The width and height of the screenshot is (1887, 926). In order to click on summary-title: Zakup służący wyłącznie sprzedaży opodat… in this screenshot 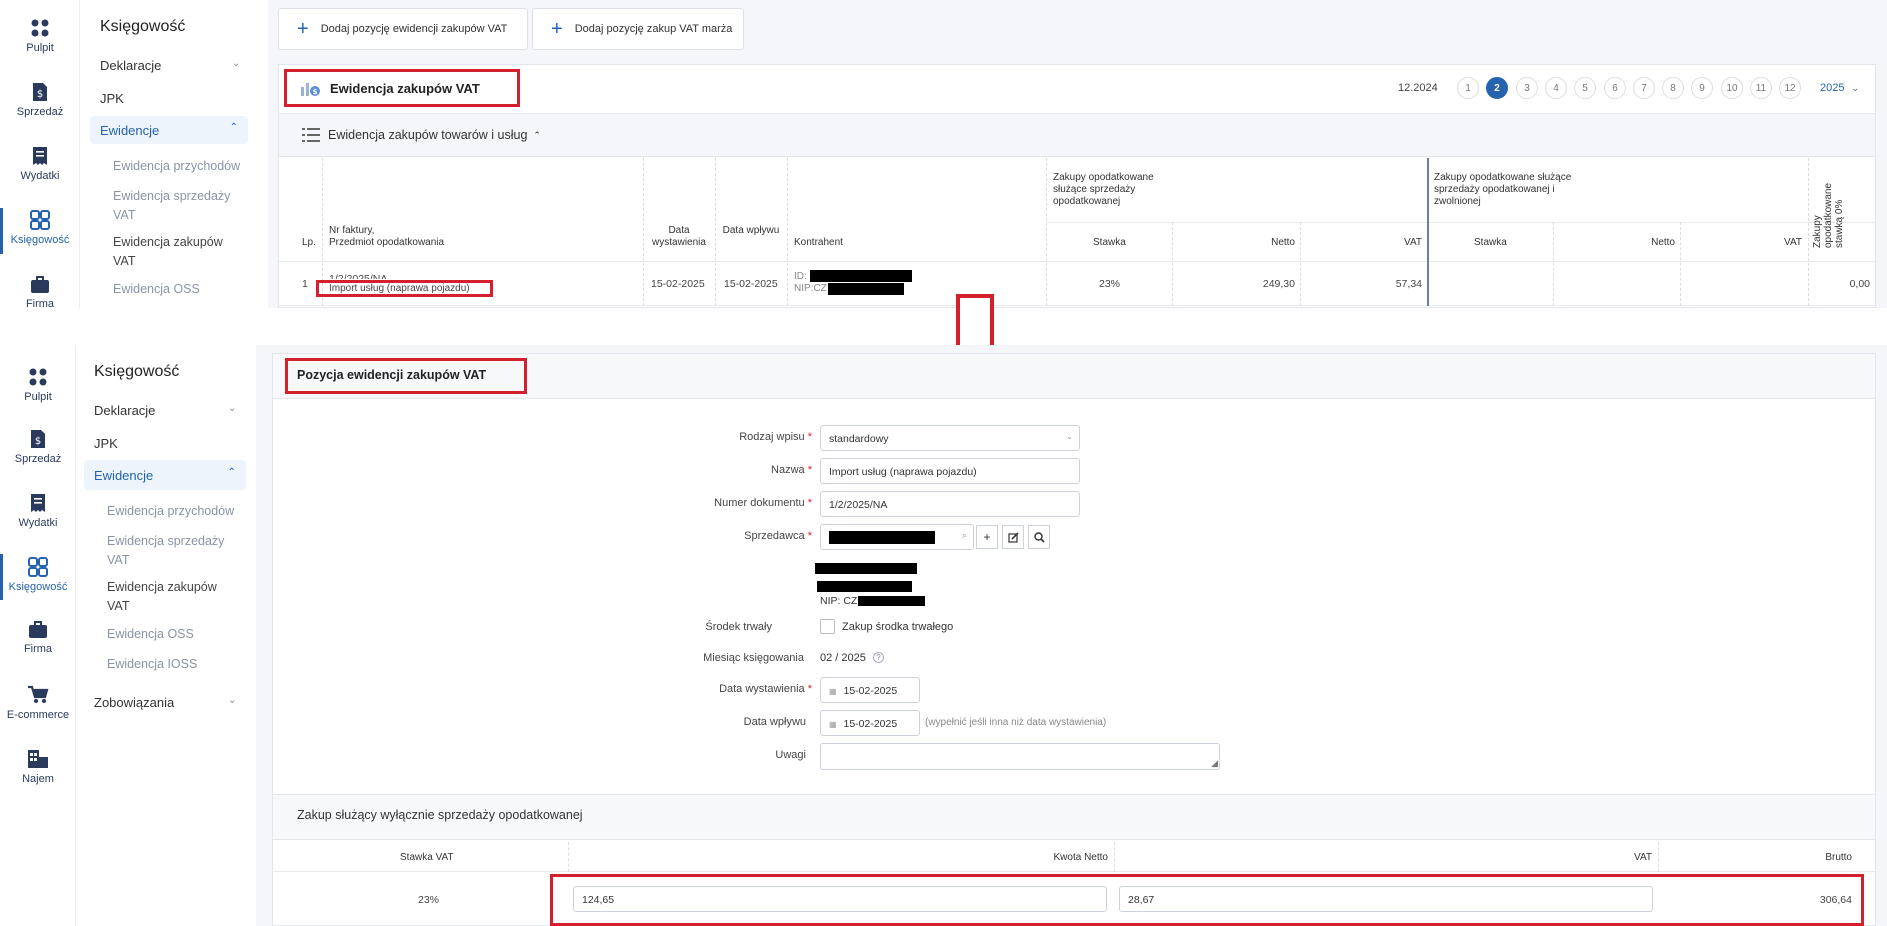, I will do `click(440, 815)`.